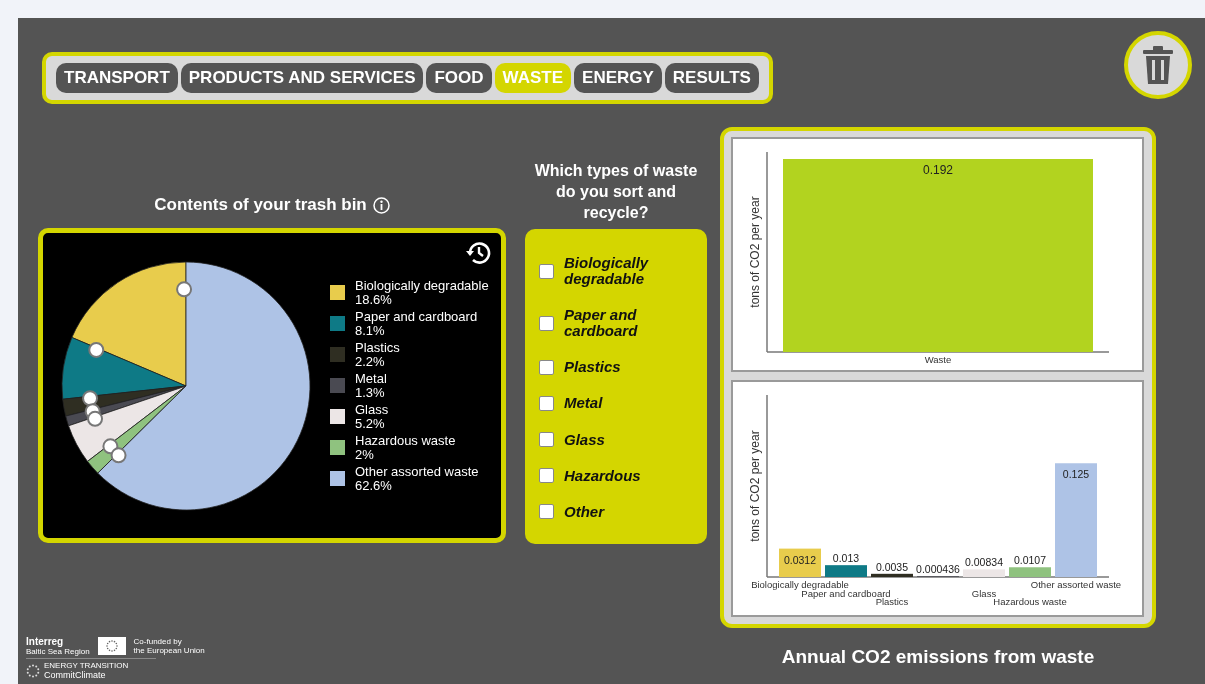 The image size is (1205, 684). Describe the element at coordinates (938, 170) in the screenshot. I see `data-label: 0.192` at that location.